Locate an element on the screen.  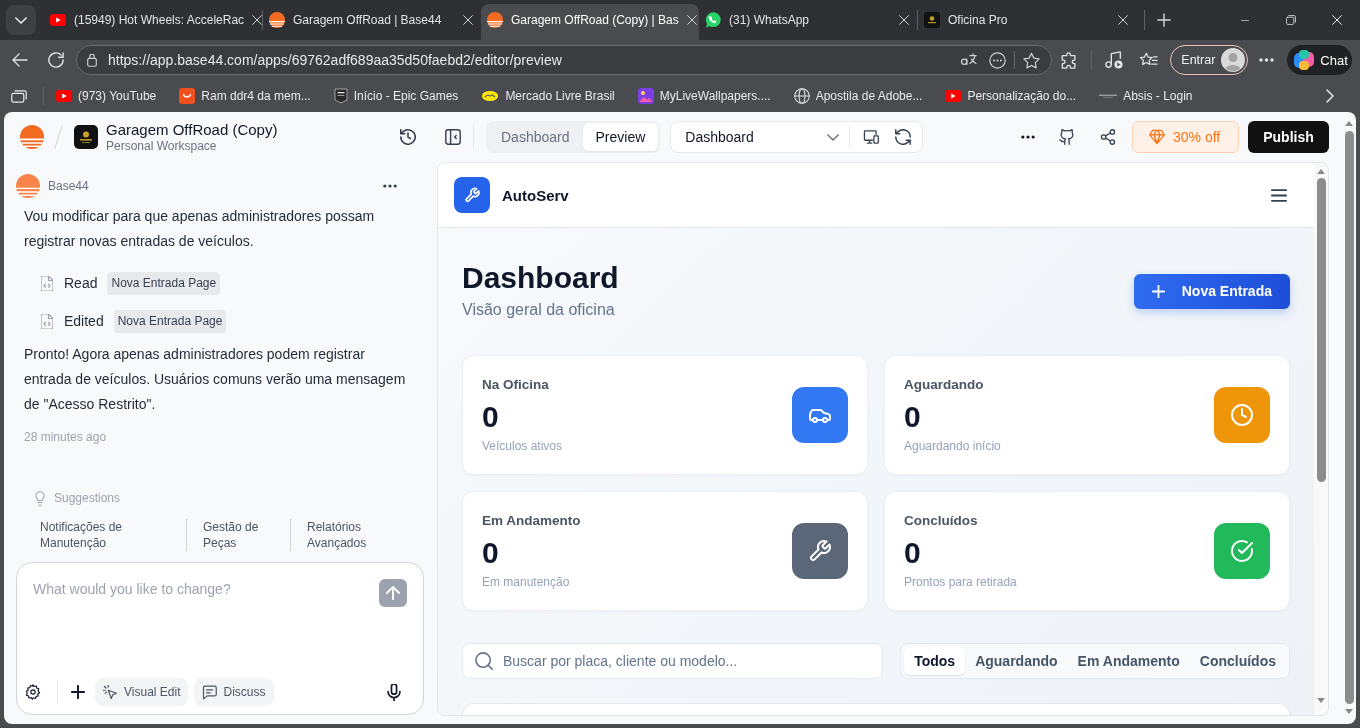
stat-caption: Prontos para retirada is located at coordinates (961, 582).